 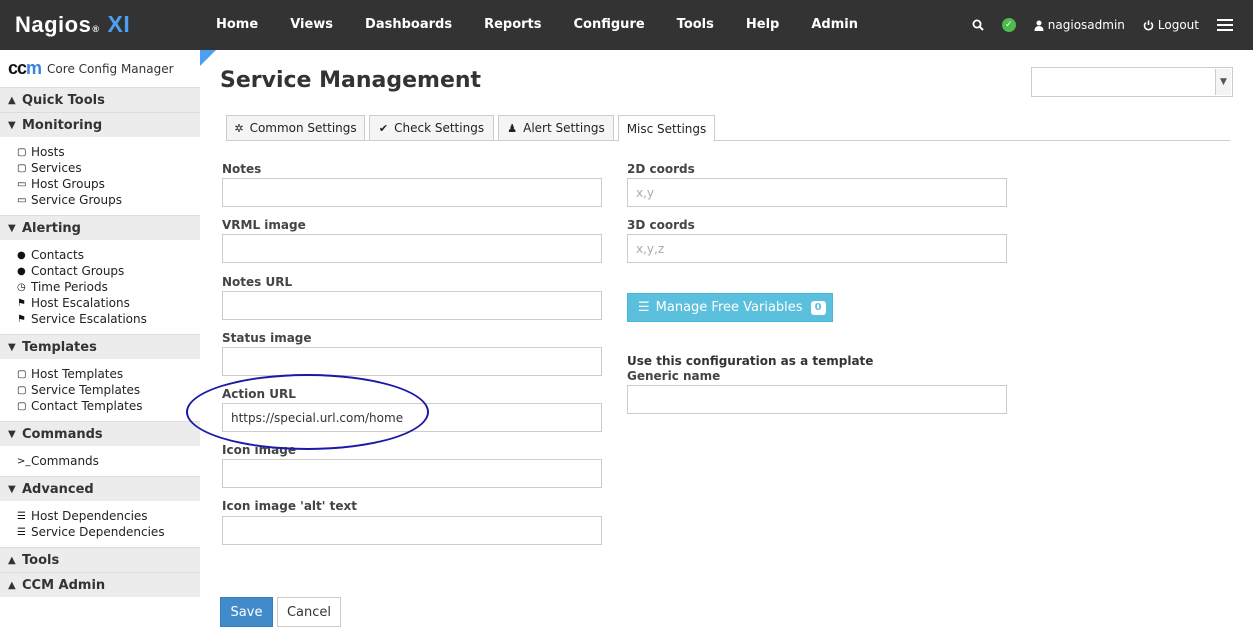 What do you see at coordinates (108, 516) in the screenshot?
I see `sidebar-item-host-dependencies: ☰ Host Dependencies` at bounding box center [108, 516].